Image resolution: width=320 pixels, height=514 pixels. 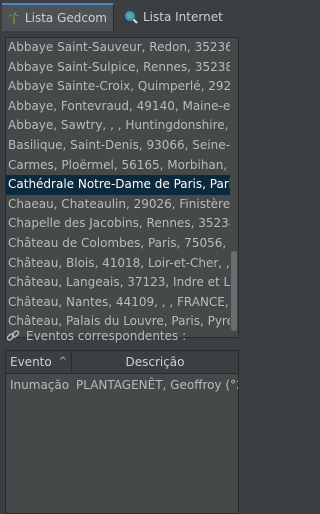 I want to click on globe-search-icon, so click(x=131, y=17).